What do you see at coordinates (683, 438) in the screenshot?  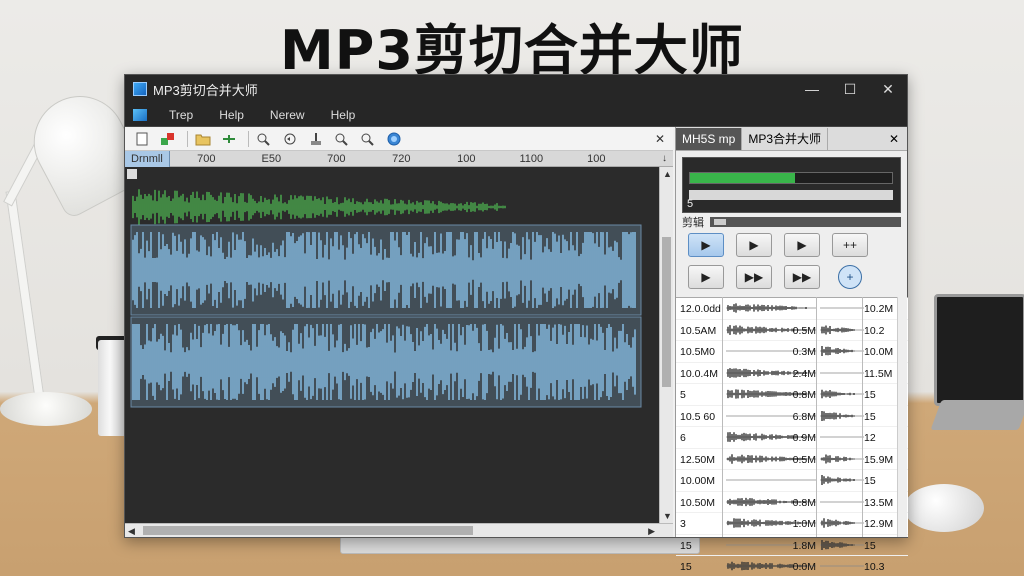 I see `clip-start: 6` at bounding box center [683, 438].